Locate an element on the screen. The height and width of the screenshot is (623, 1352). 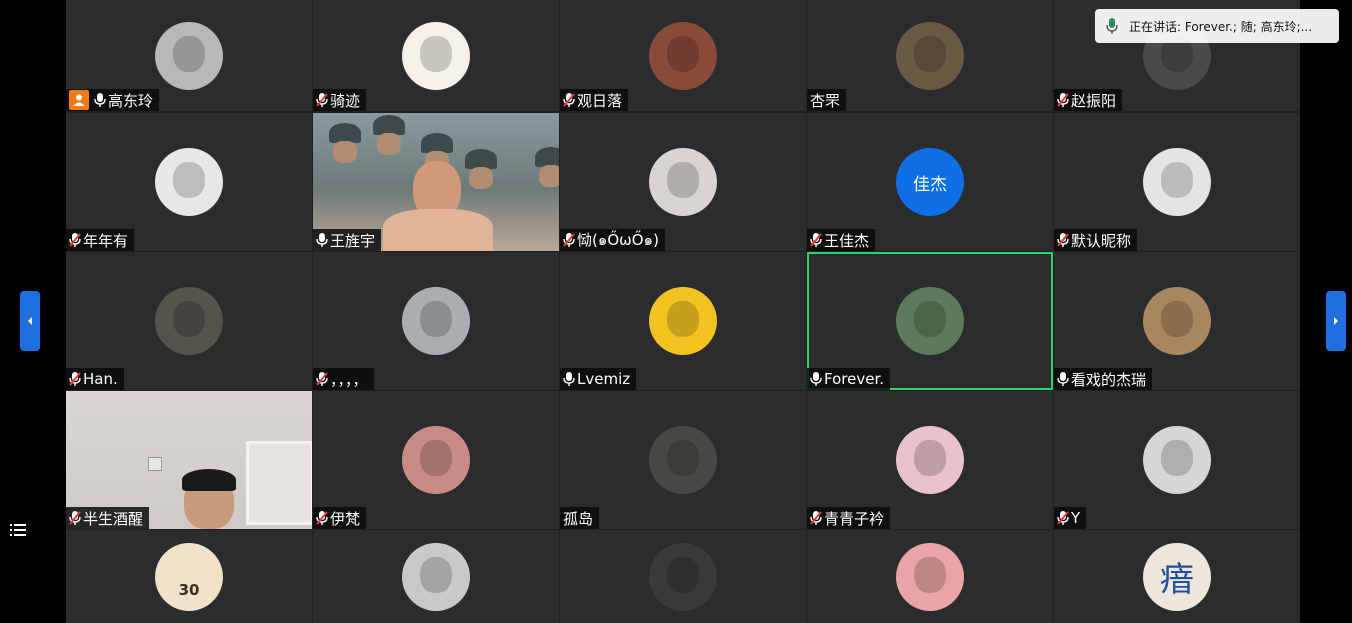
participant-tile: 佳杰王佳杰 is located at coordinates (930, 182).